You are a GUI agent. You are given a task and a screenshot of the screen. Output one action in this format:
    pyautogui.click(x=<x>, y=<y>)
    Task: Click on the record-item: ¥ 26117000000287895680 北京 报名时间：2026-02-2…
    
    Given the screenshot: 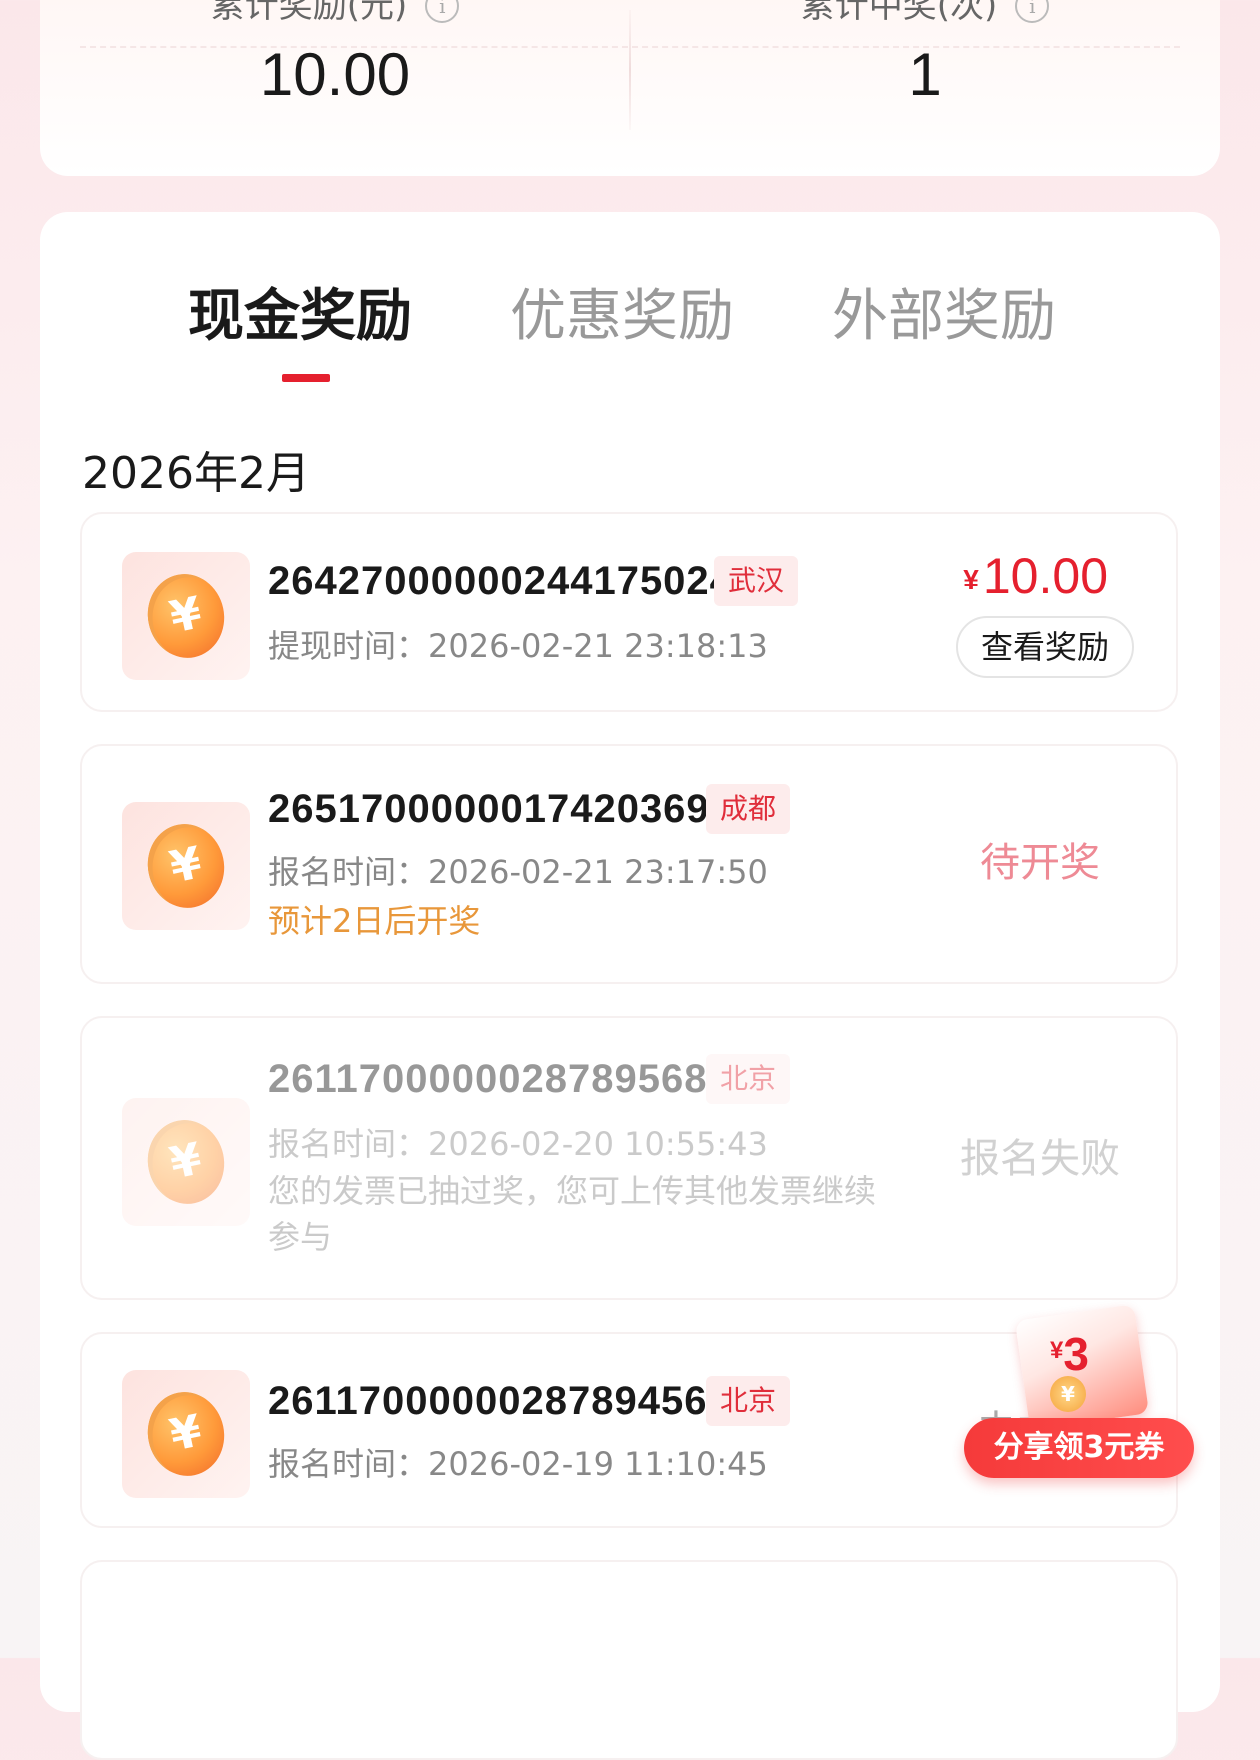 What is the action you would take?
    pyautogui.click(x=629, y=1158)
    